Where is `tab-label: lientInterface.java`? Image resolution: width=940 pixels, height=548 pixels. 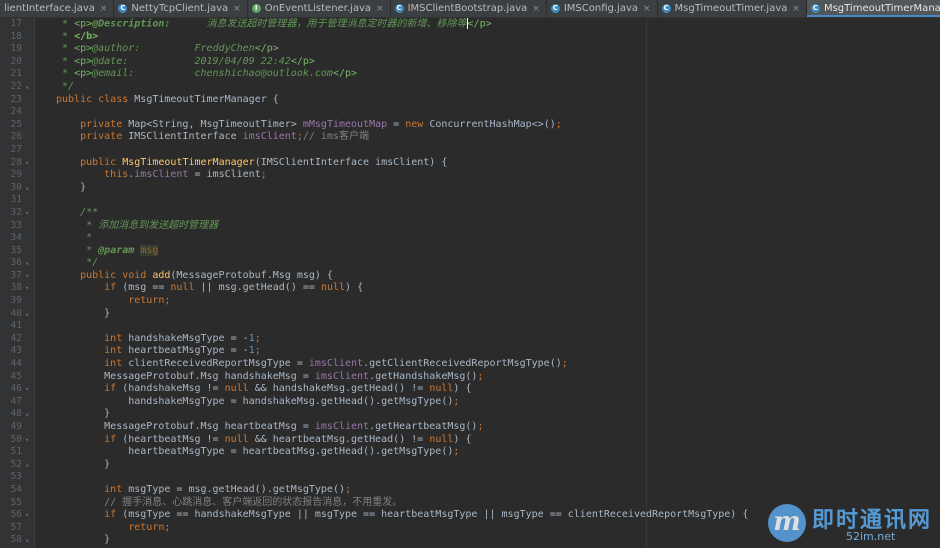
tab-label: lientInterface.java is located at coordinates (49, 8).